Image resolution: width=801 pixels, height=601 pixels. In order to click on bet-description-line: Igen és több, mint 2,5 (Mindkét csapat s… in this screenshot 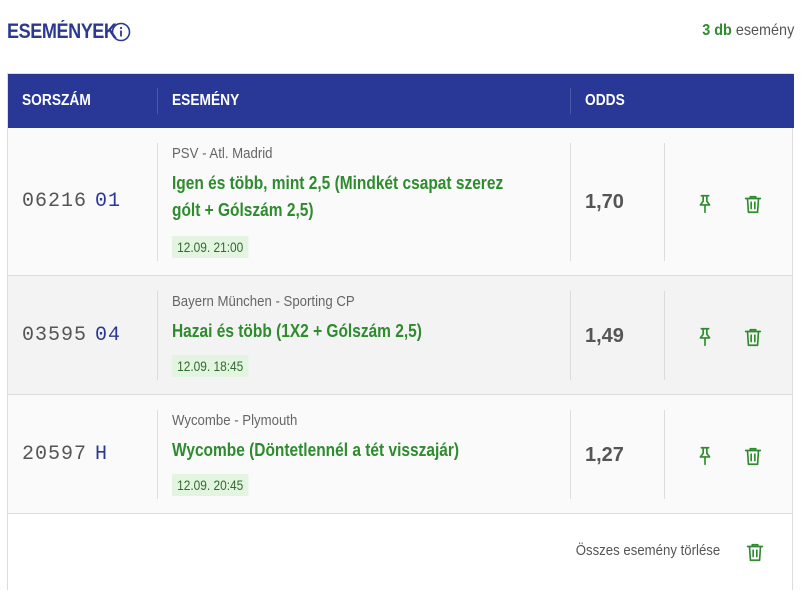, I will do `click(338, 183)`.